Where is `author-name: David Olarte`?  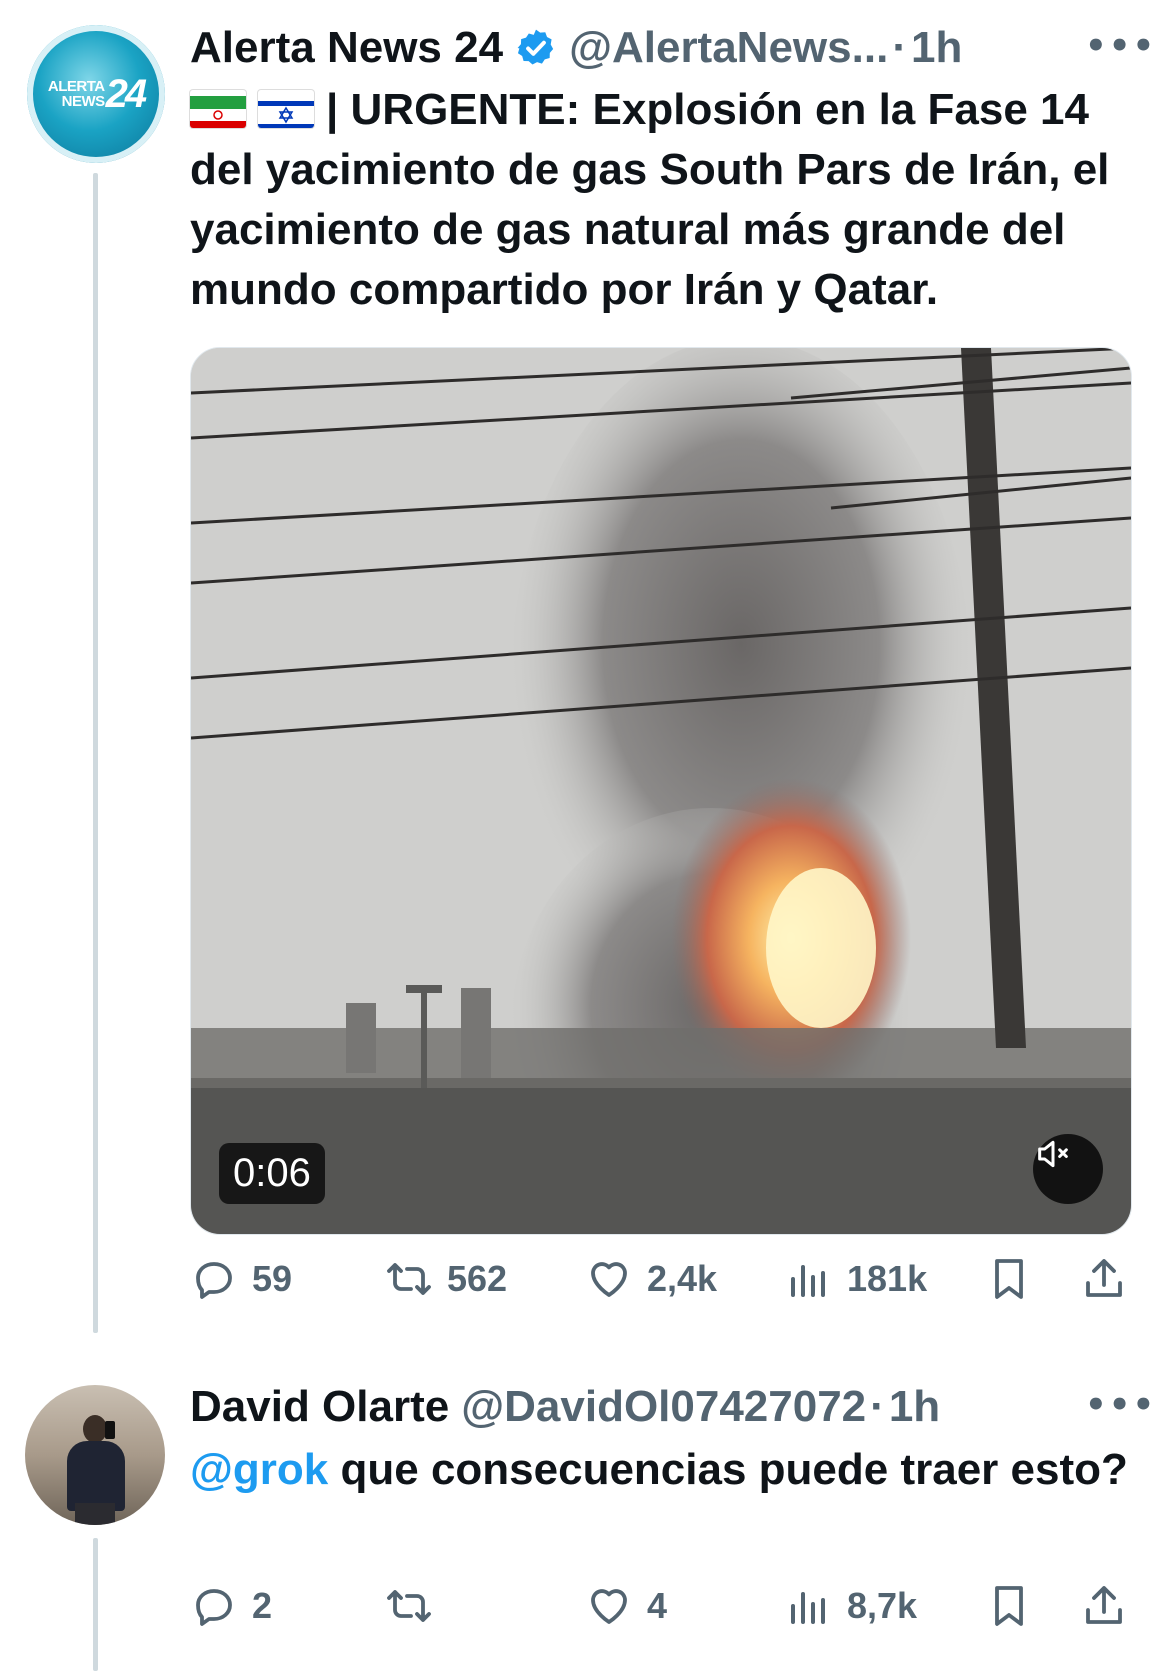
author-name: David Olarte is located at coordinates (319, 1407).